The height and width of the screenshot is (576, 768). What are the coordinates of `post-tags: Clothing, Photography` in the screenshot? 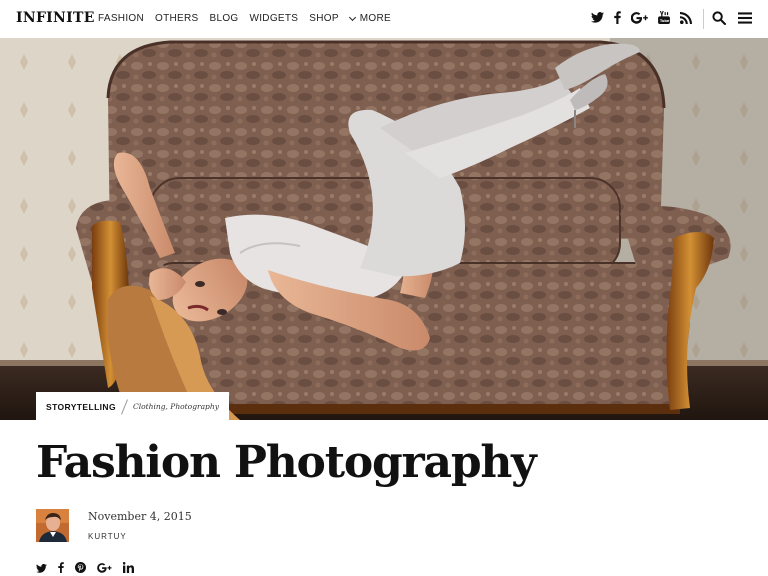 It's located at (176, 406).